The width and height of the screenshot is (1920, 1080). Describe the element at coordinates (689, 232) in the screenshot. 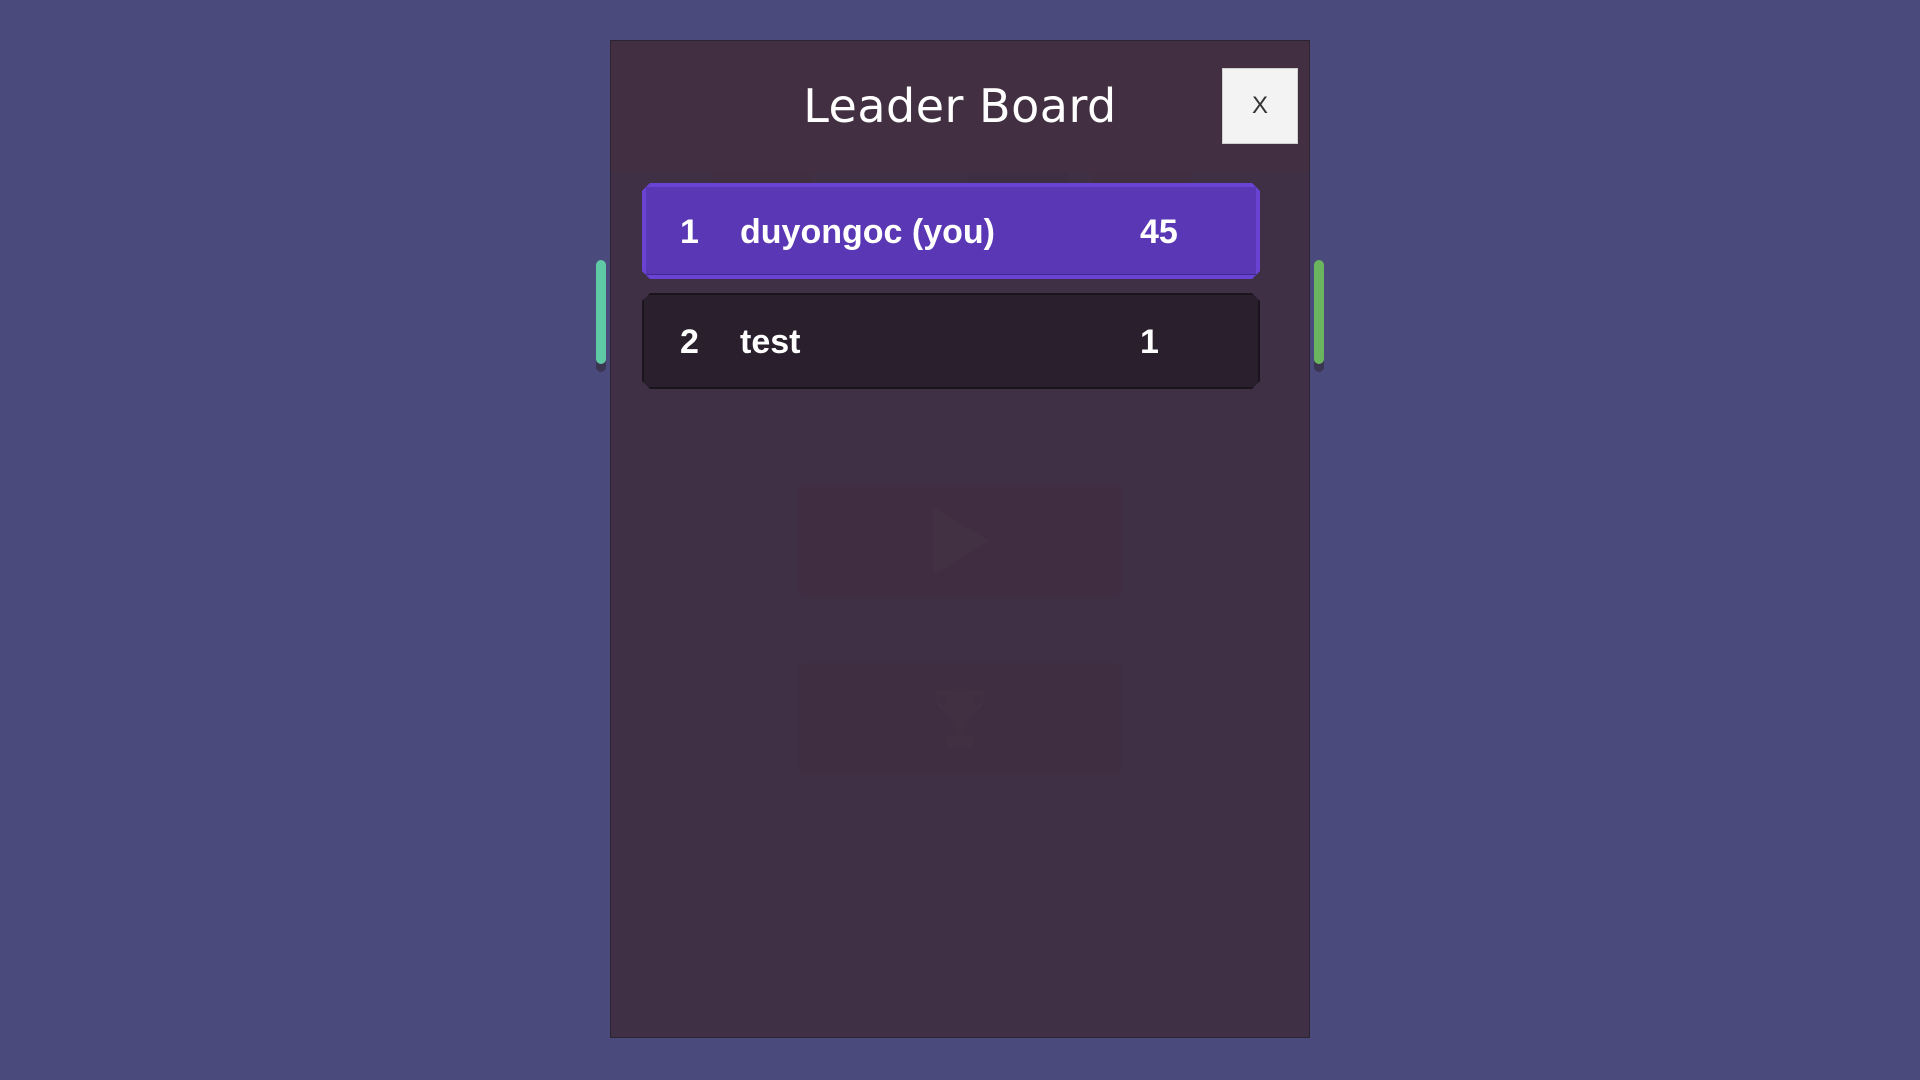

I see `row-rank: 1` at that location.